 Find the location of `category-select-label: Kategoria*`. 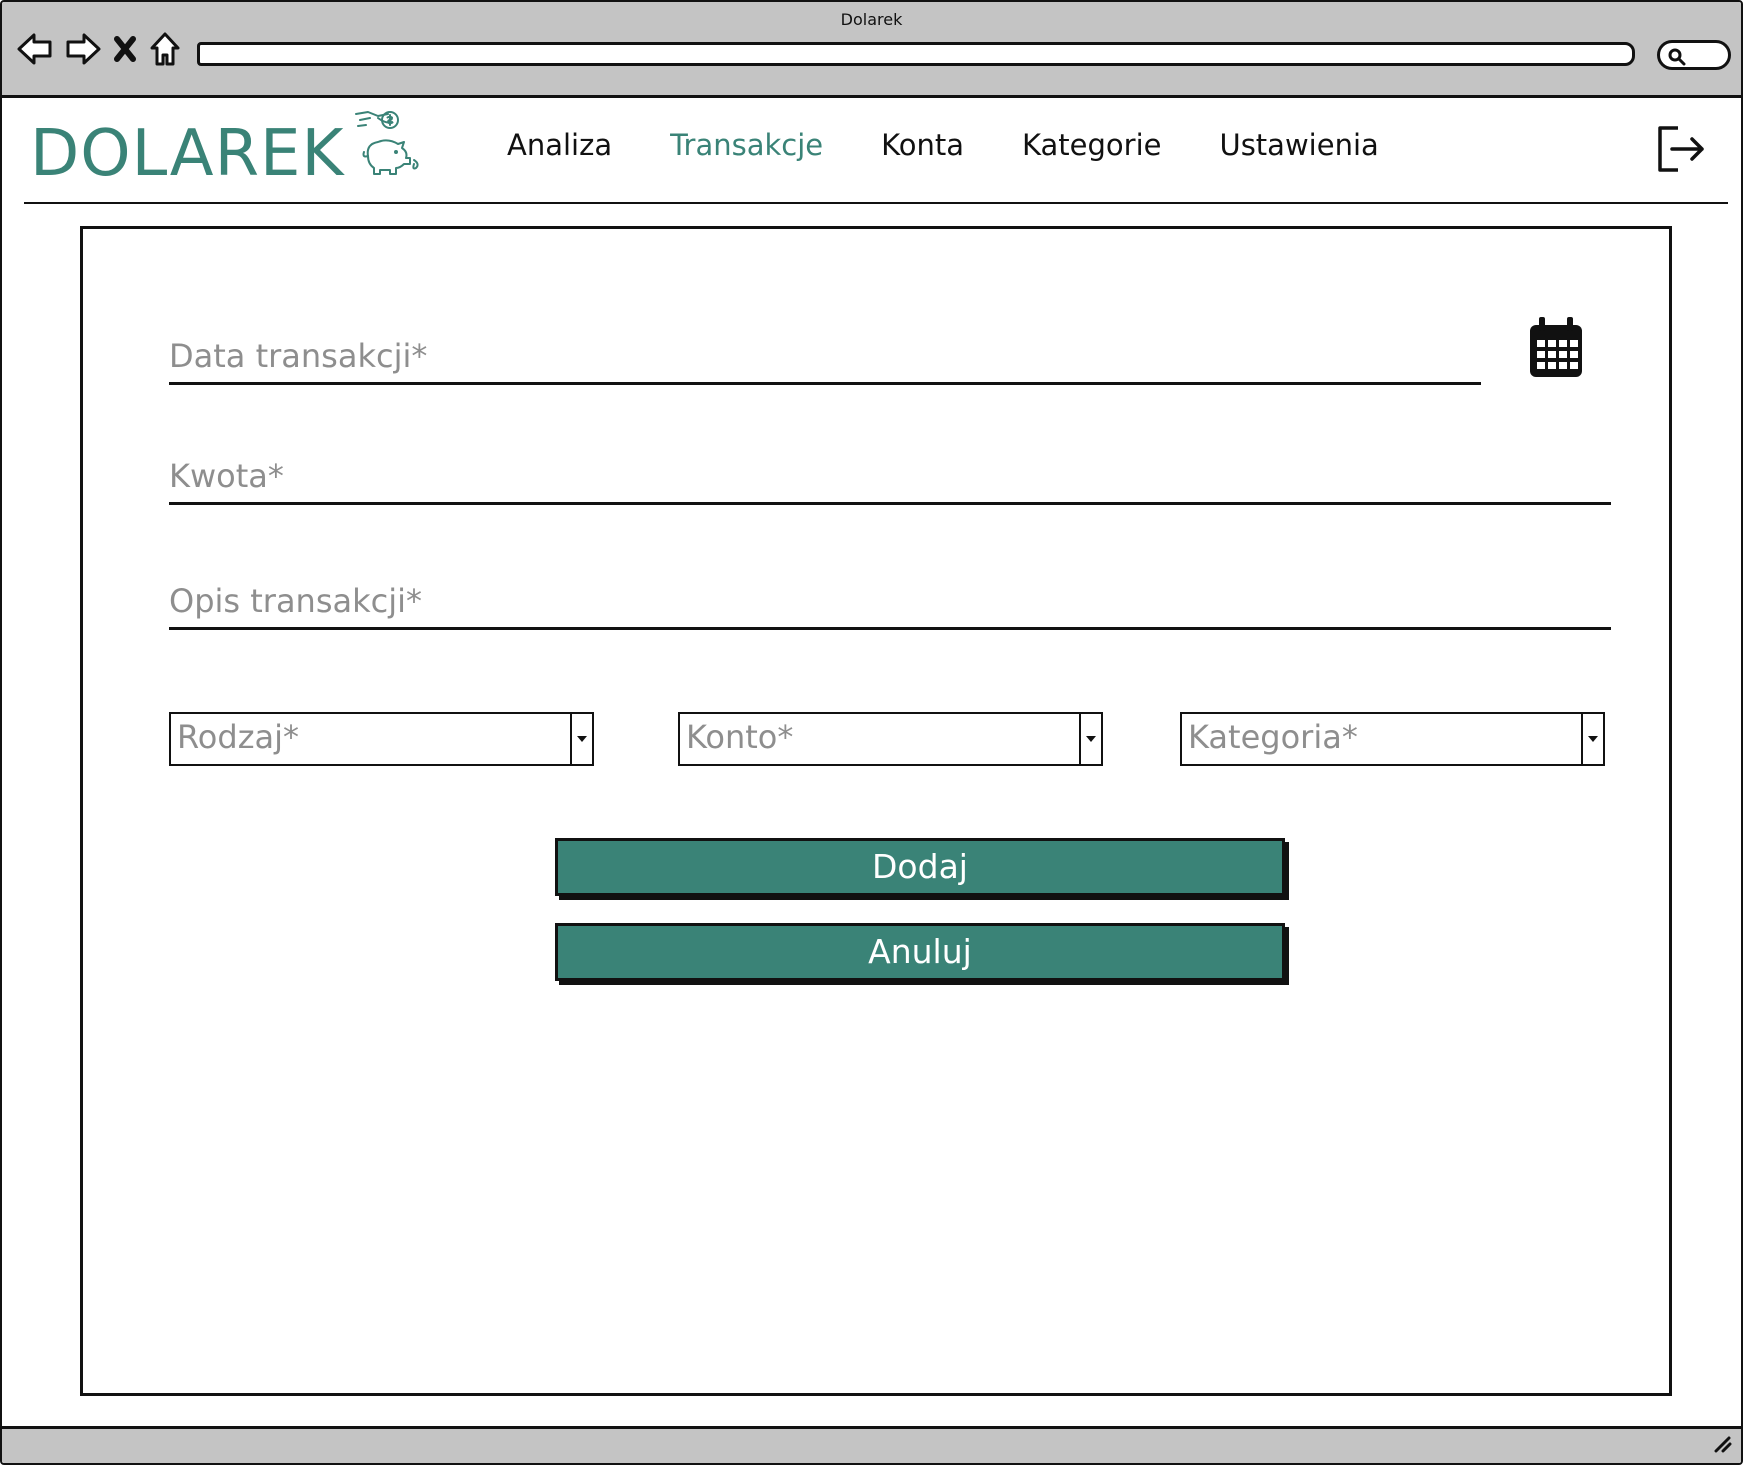

category-select-label: Kategoria* is located at coordinates (1273, 737).